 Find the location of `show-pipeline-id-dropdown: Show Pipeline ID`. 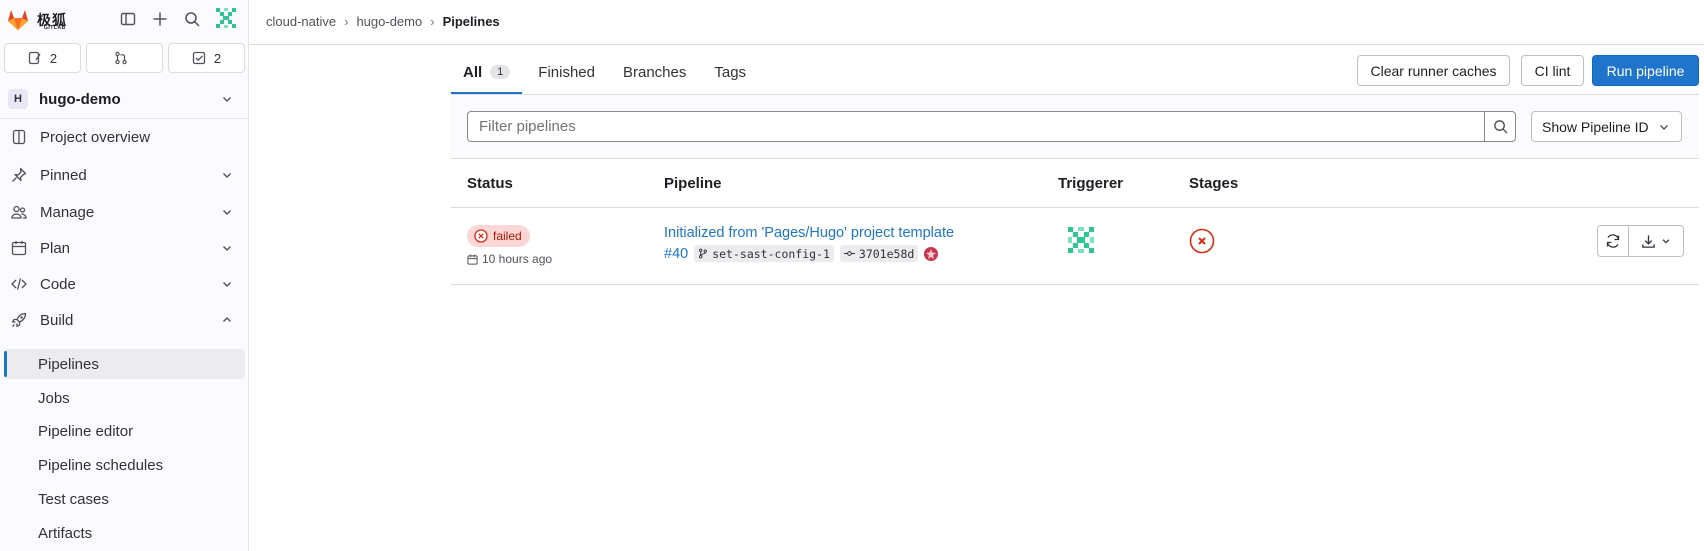

show-pipeline-id-dropdown: Show Pipeline ID is located at coordinates (1606, 126).